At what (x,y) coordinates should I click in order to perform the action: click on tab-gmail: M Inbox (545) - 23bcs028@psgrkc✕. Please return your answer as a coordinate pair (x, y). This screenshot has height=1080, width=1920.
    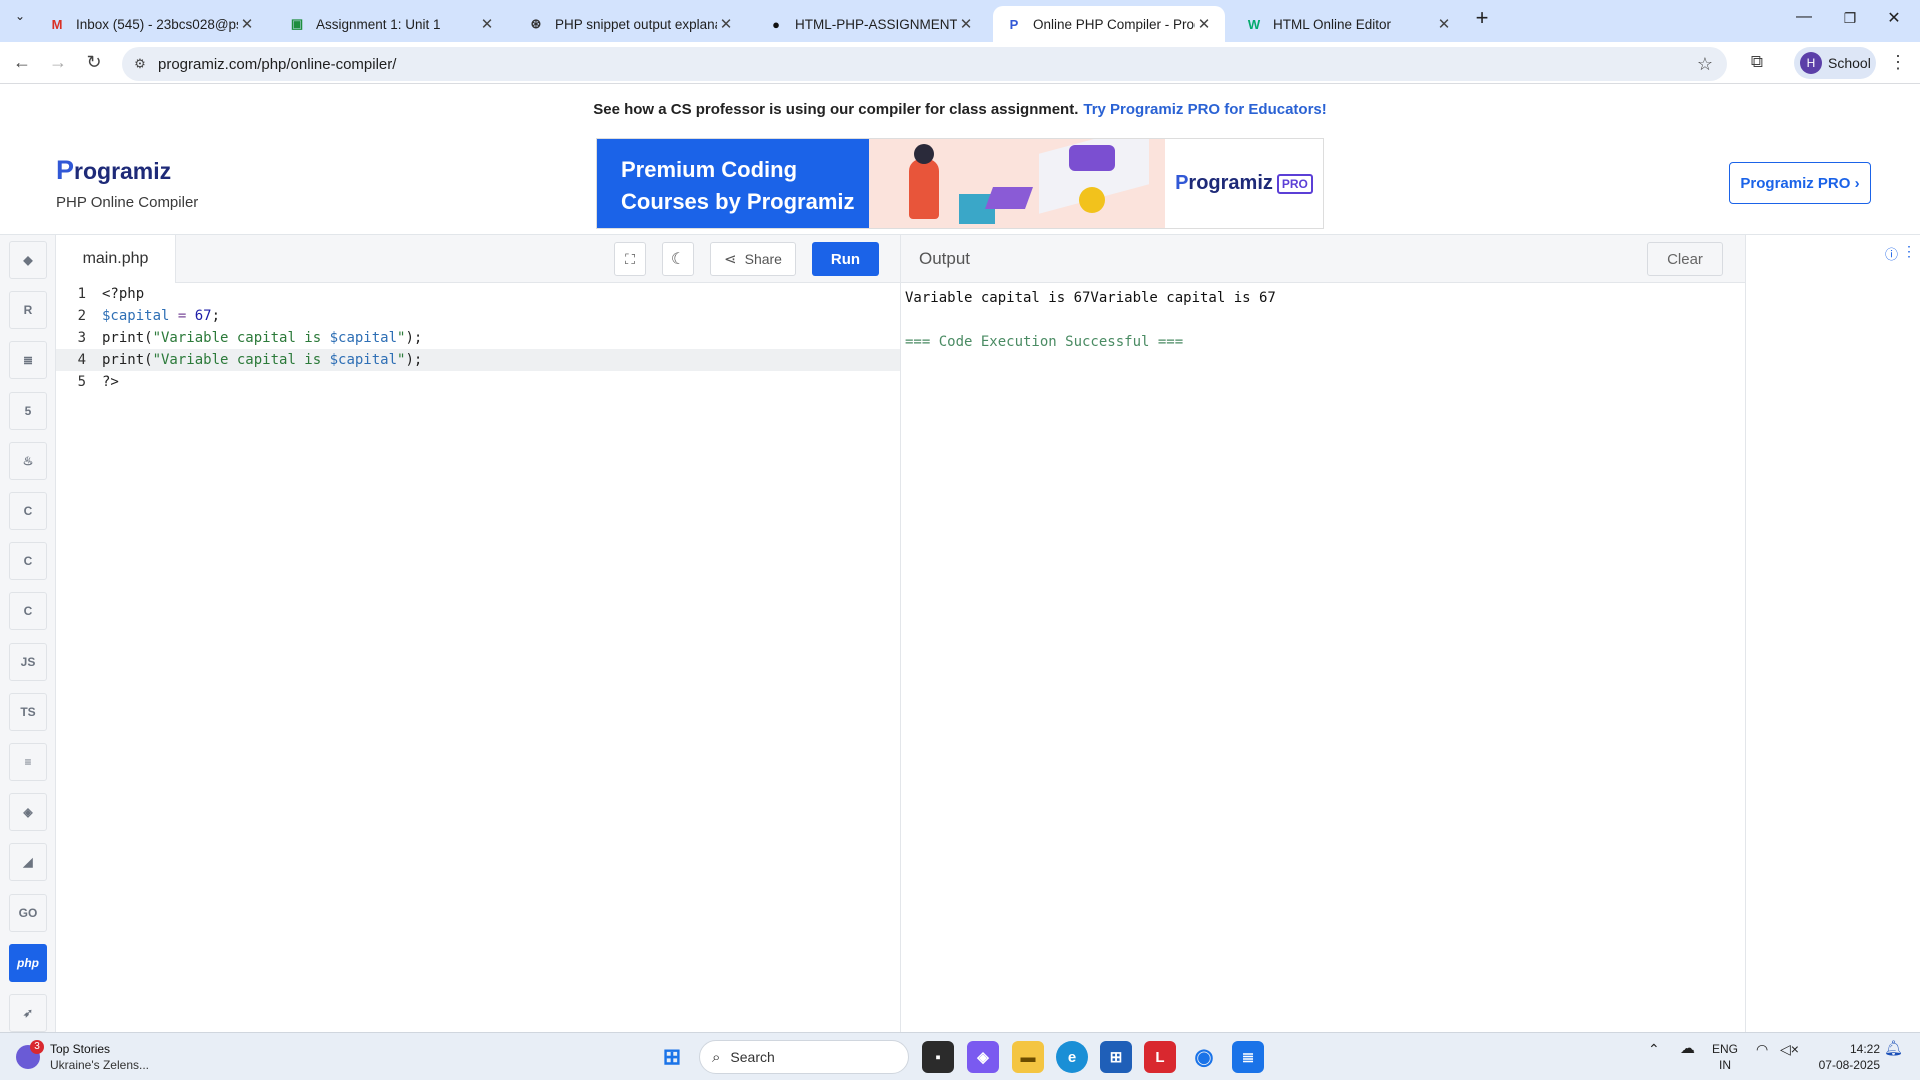
    Looking at the image, I should click on (152, 24).